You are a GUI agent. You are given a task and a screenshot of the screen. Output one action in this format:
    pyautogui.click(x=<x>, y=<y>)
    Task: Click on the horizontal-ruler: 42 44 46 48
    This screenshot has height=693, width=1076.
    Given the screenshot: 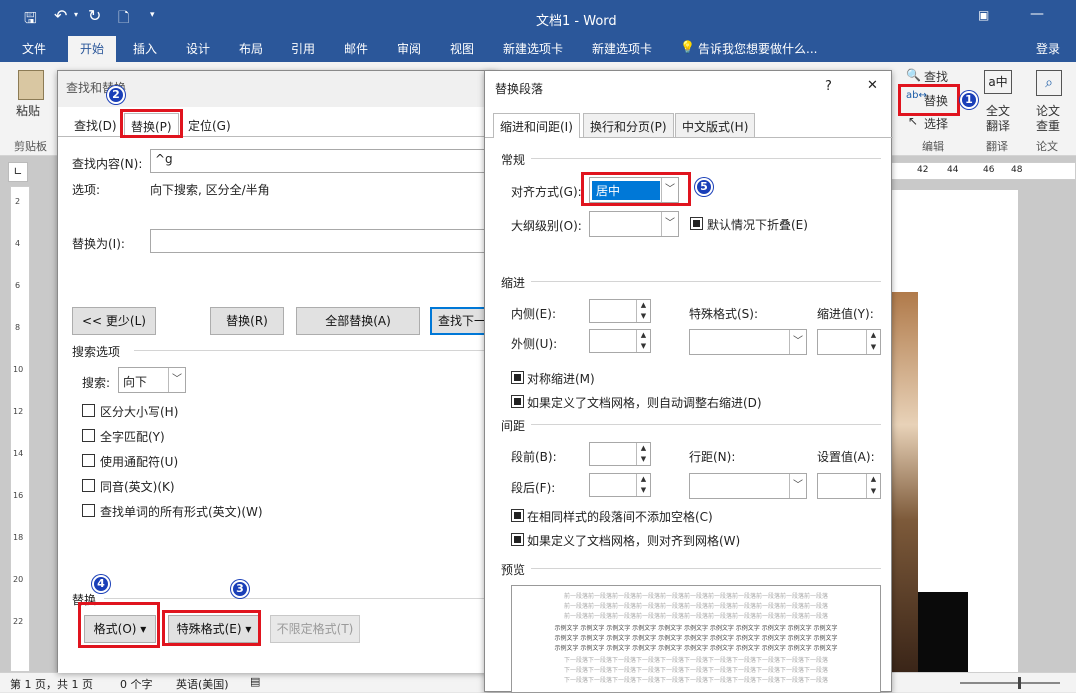 What is the action you would take?
    pyautogui.click(x=983, y=171)
    